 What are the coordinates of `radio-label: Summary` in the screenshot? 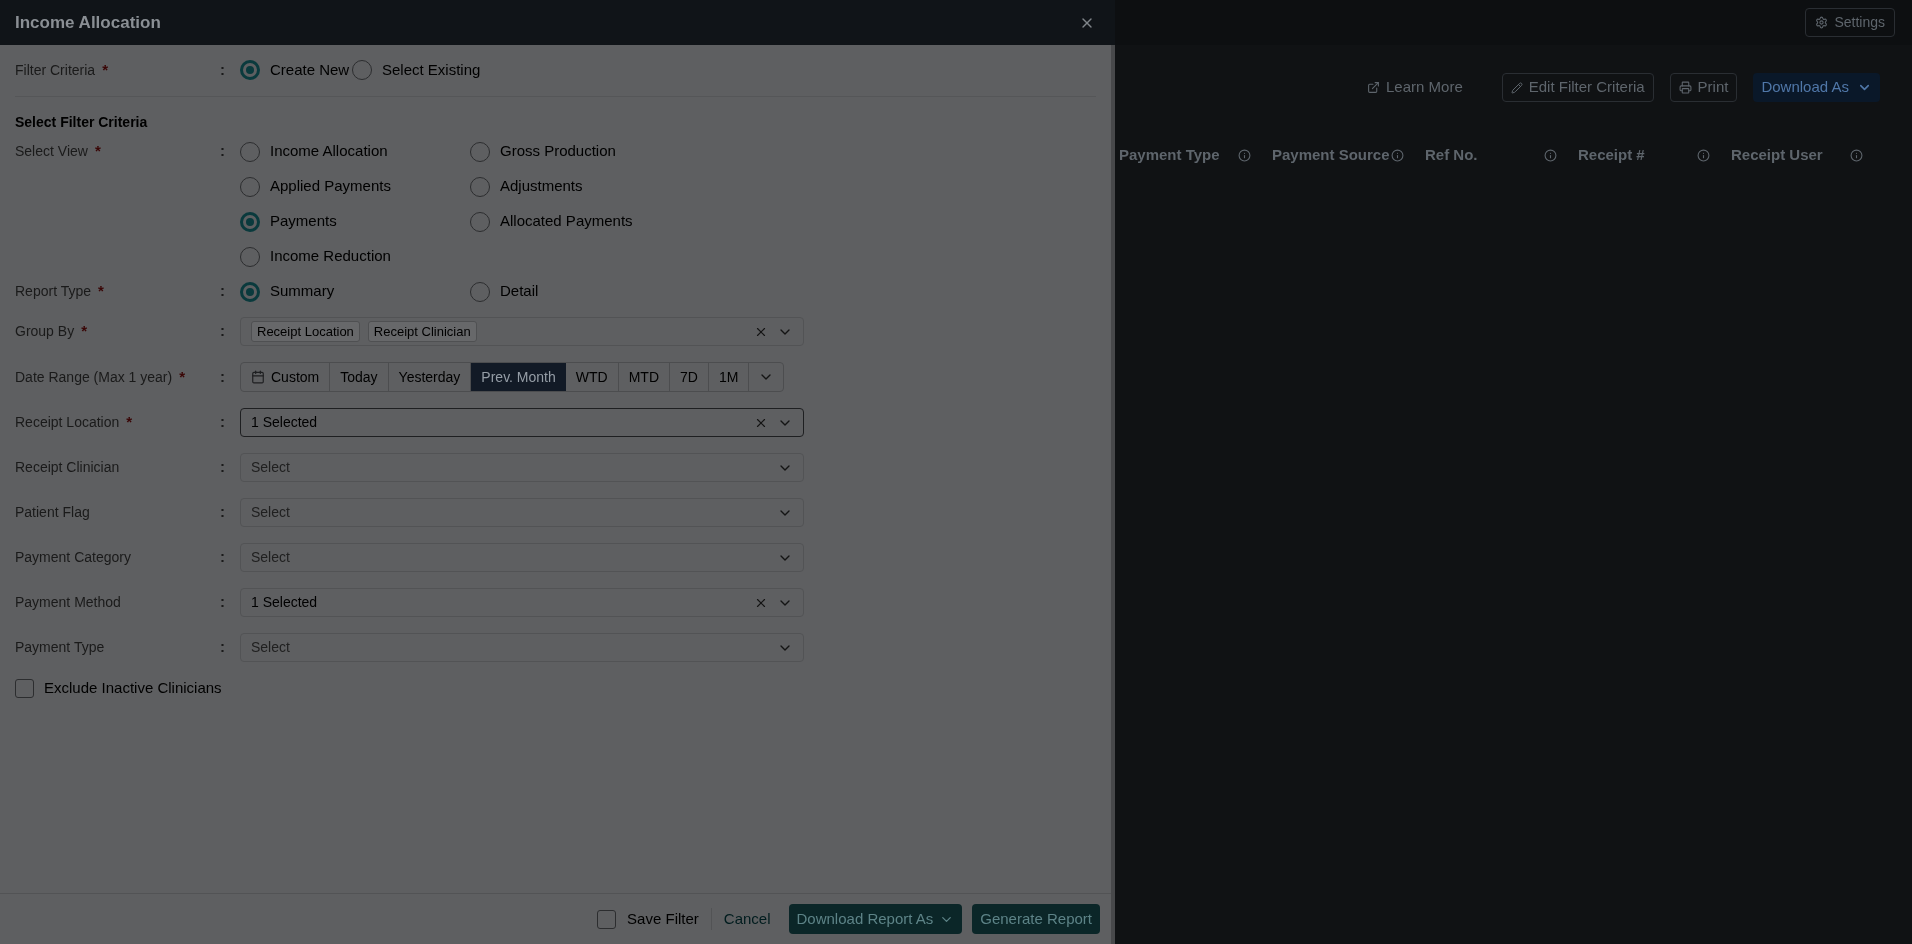 It's located at (302, 291).